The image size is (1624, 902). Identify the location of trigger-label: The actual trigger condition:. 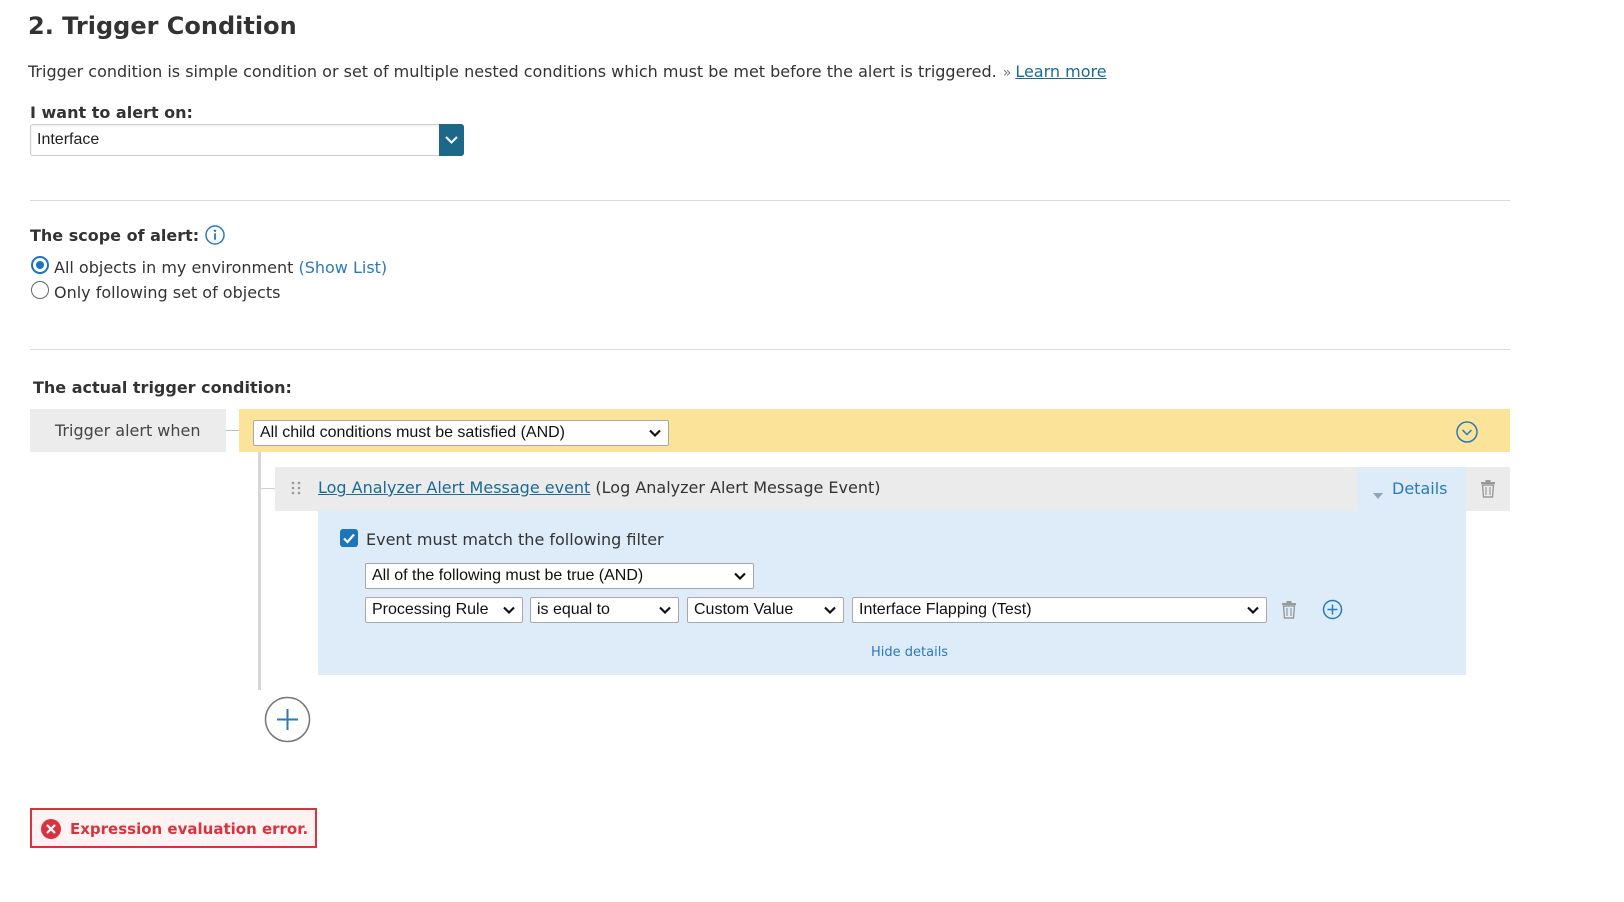
(162, 387).